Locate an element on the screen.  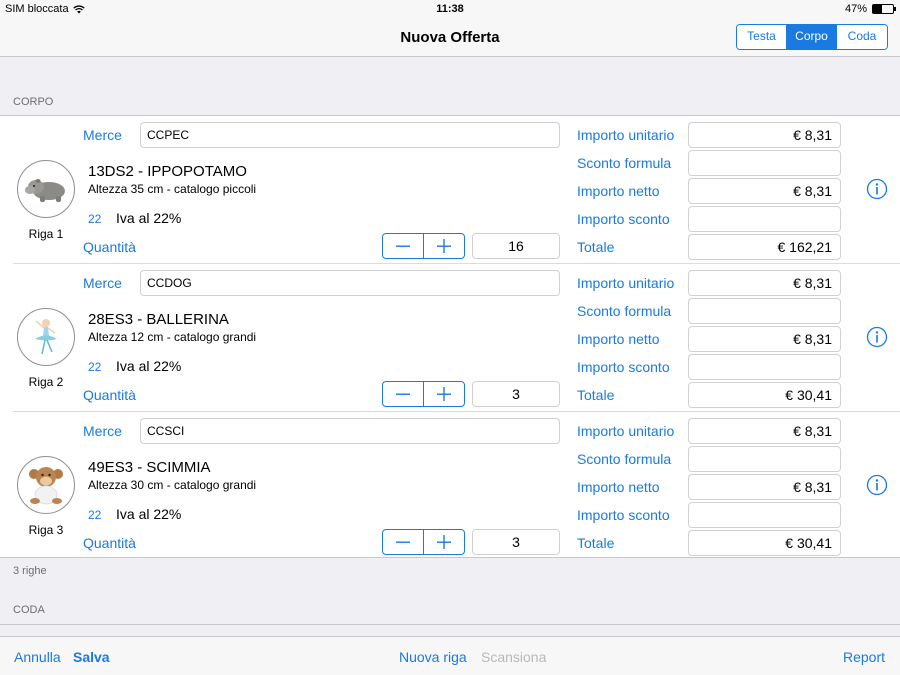
battery-percent: 47% is located at coordinates (855, 9).